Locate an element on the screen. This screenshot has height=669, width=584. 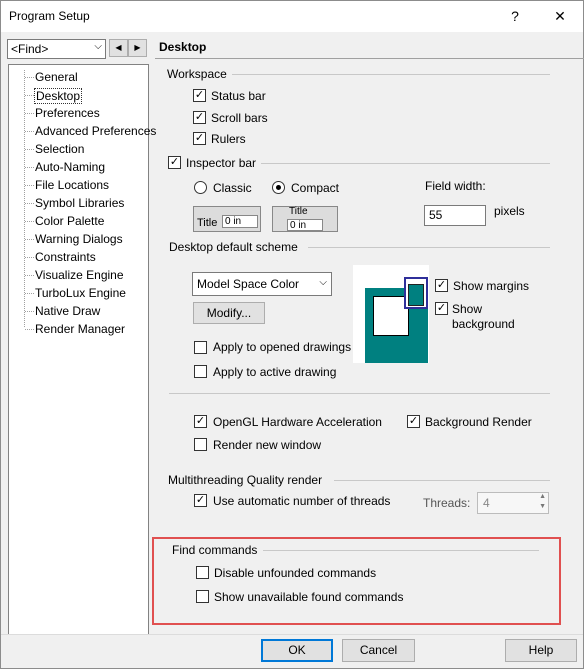
threads-value: 4 is located at coordinates (486, 503).